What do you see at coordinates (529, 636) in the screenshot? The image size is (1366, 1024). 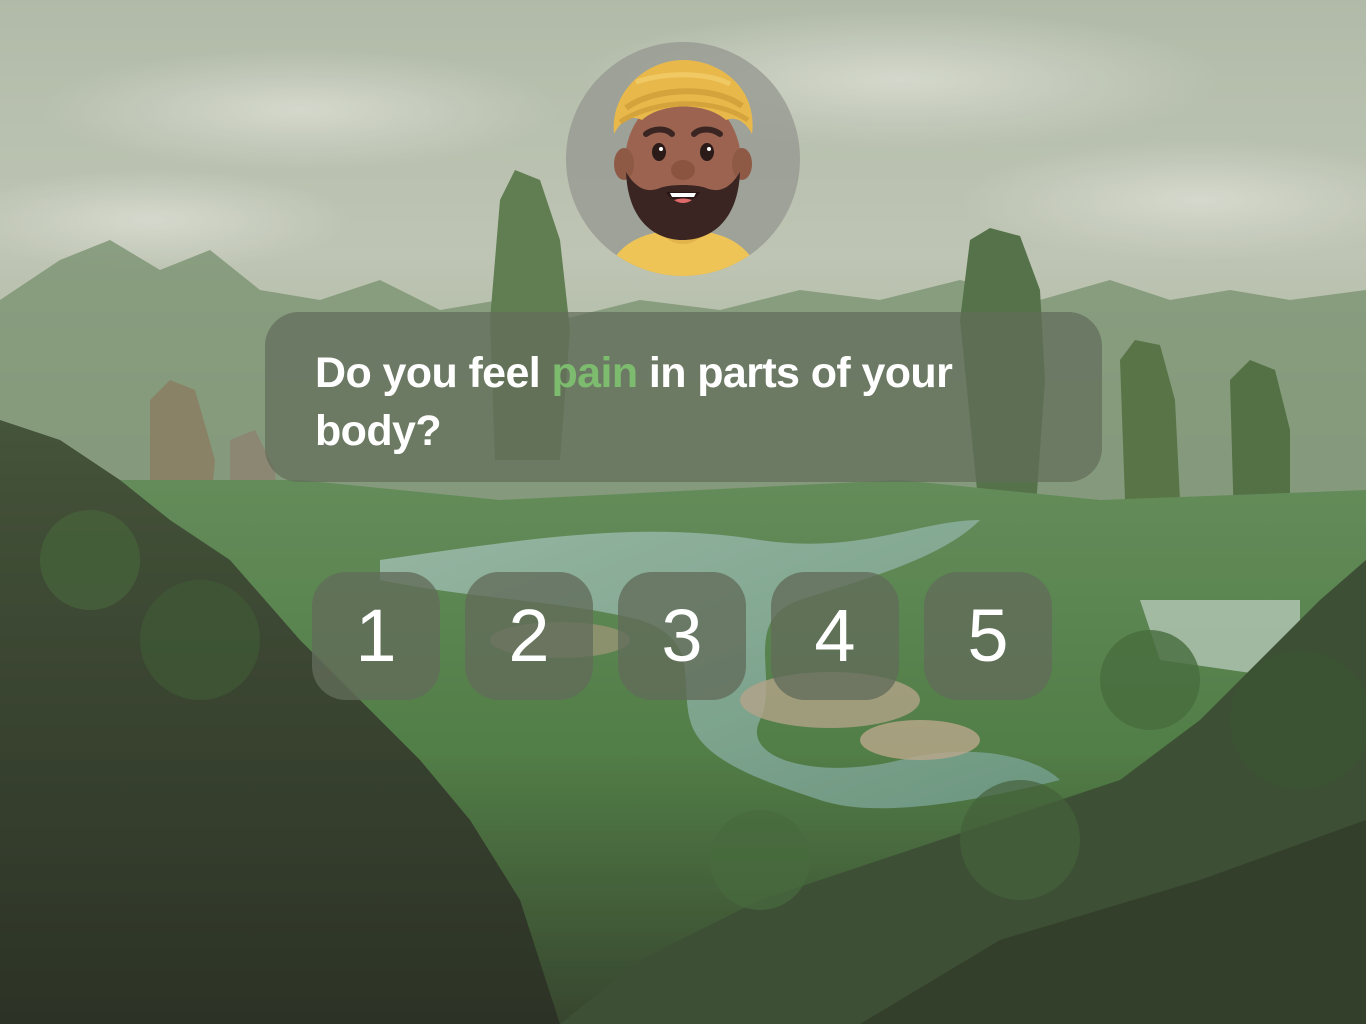 I see `rating-option-2: 2` at bounding box center [529, 636].